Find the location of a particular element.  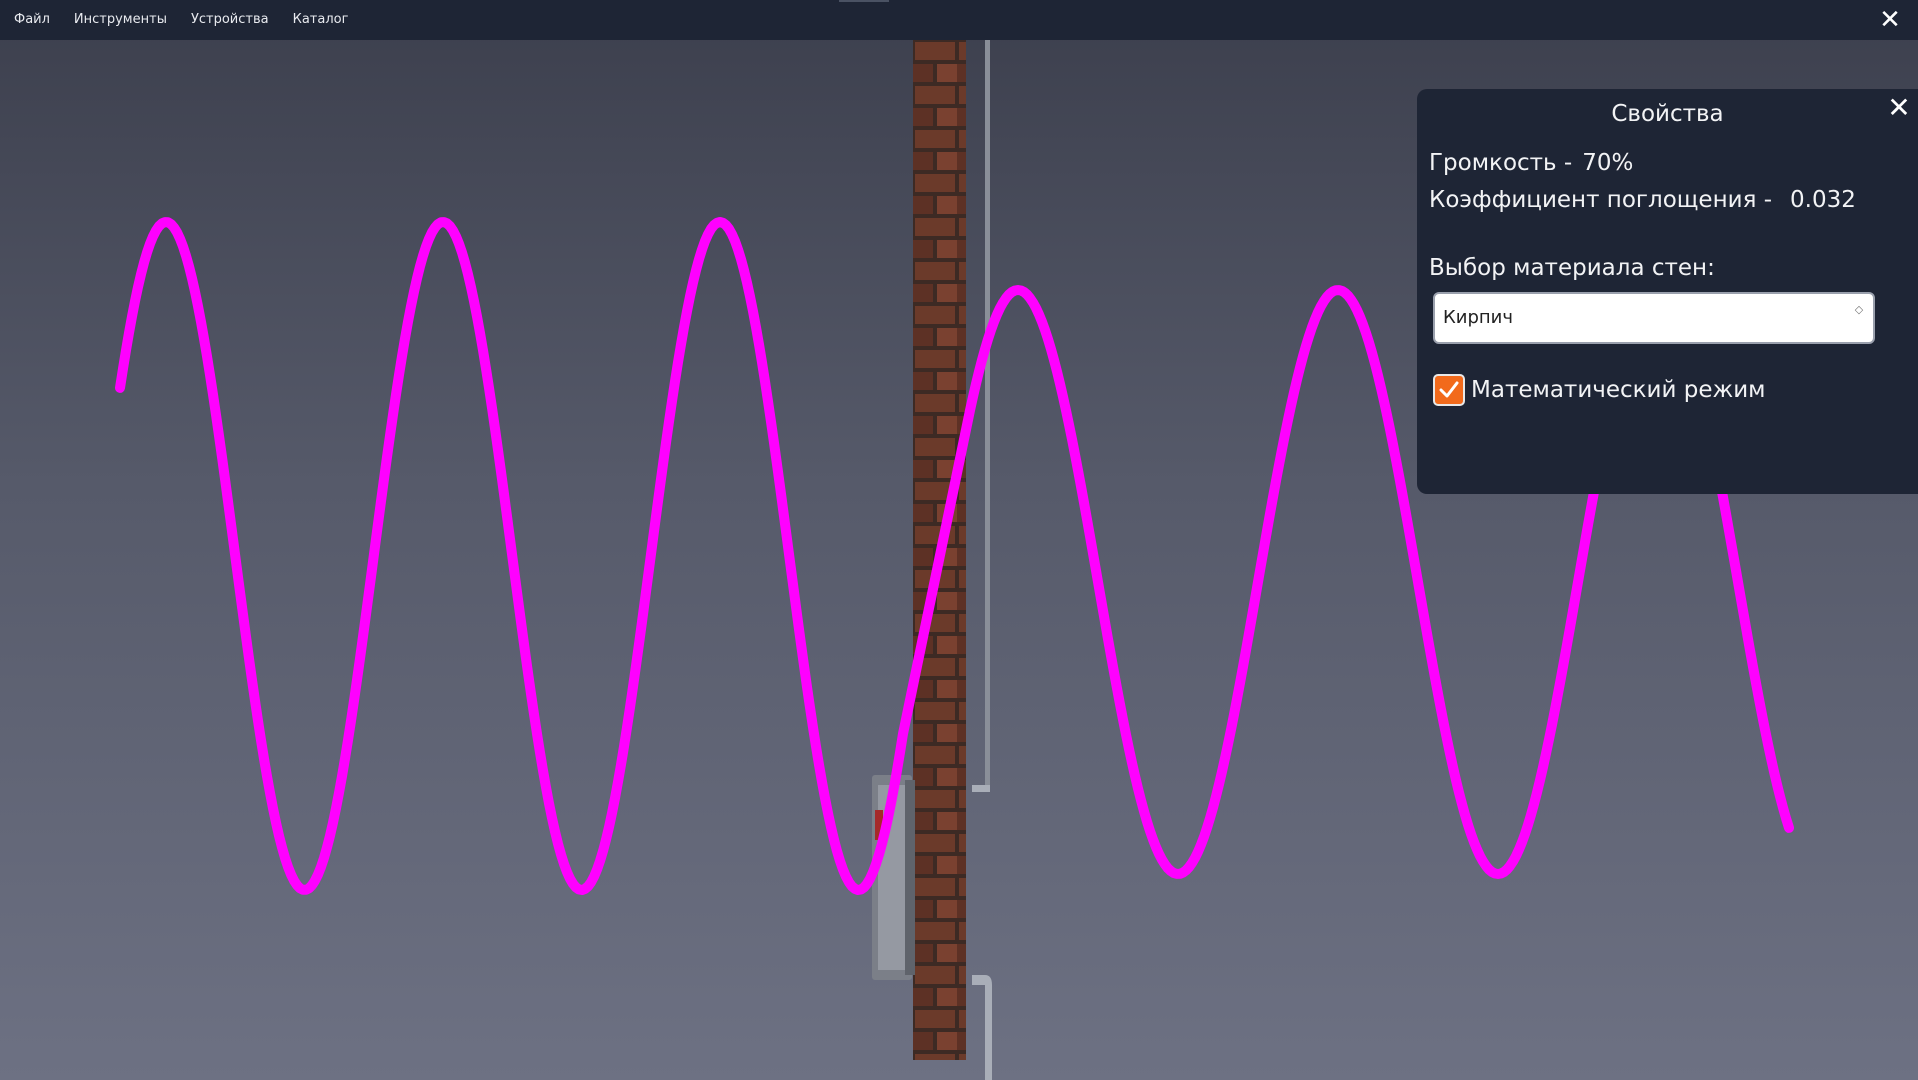

menu-bar: Файл Инструменты Устройства Каталог ✕ is located at coordinates (959, 20).